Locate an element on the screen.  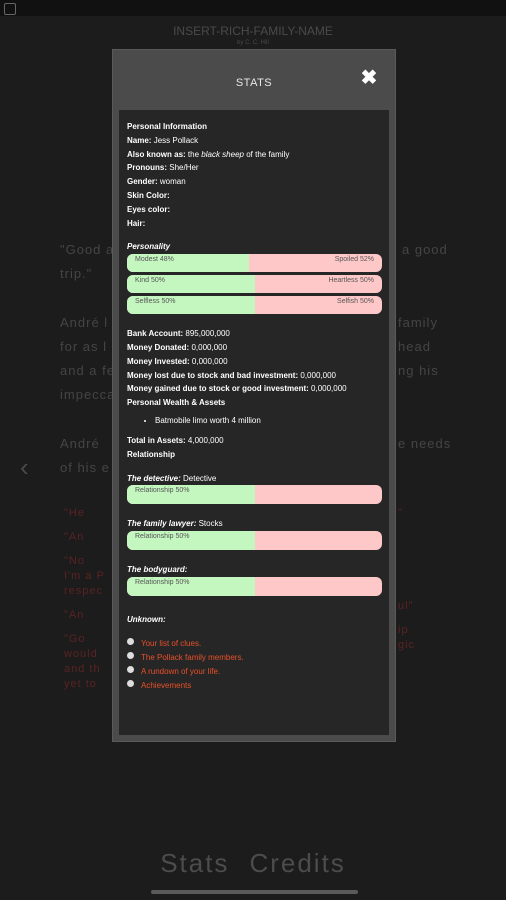
bottom-nav: Stats Credits is located at coordinates (253, 863).